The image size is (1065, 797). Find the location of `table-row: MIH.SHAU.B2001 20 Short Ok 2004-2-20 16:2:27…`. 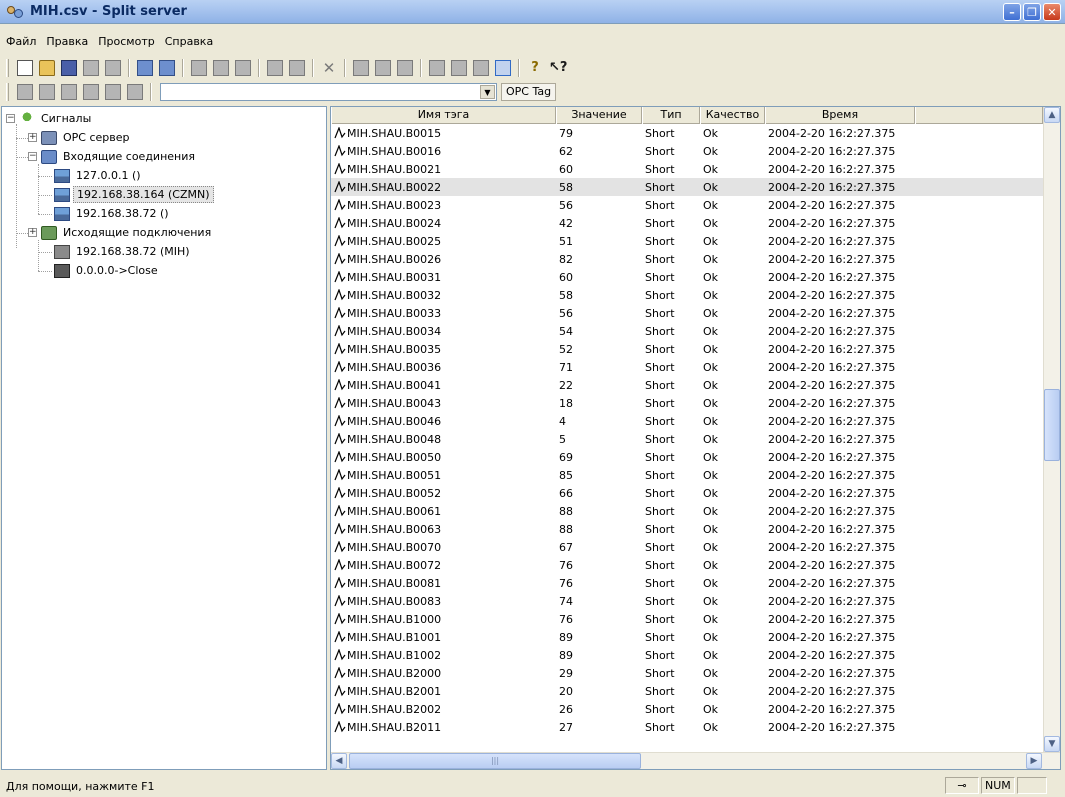

table-row: MIH.SHAU.B2001 20 Short Ok 2004-2-20 16:2:27… is located at coordinates (687, 691).